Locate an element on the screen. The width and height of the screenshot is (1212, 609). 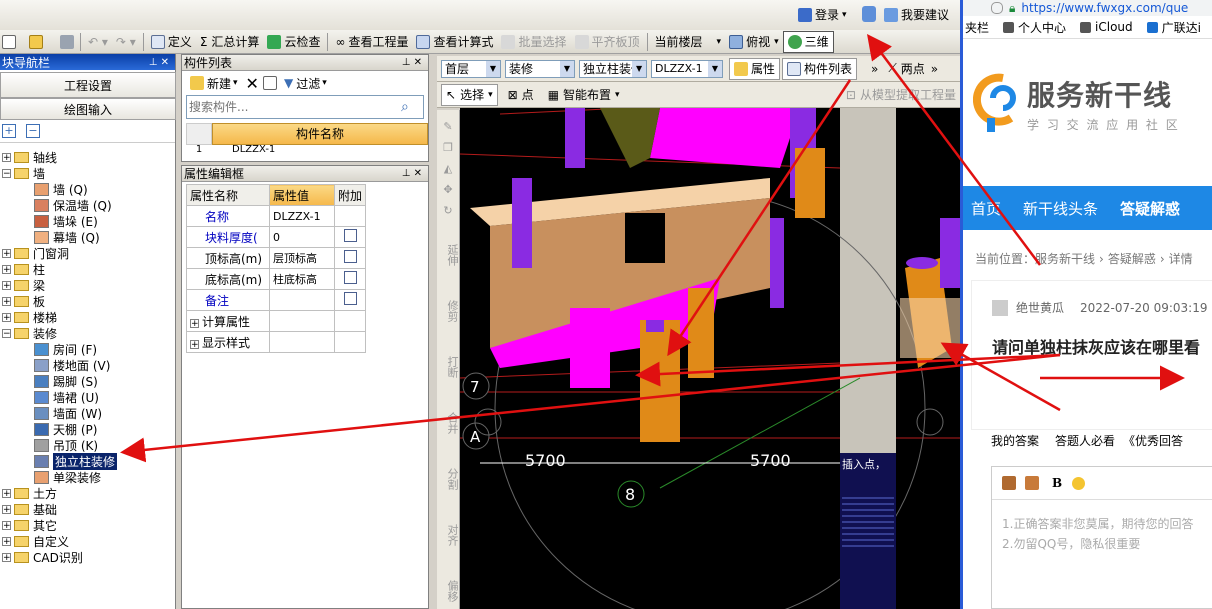
author-name: 绝世黄瓜 is located at coordinates (1040, 307).